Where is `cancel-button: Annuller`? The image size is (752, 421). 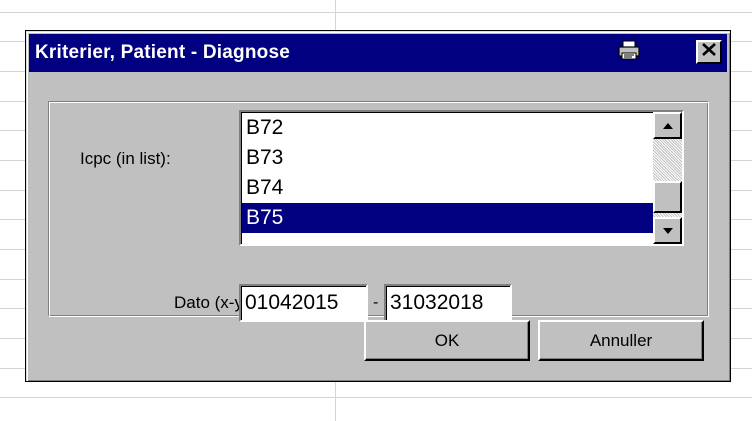
cancel-button: Annuller is located at coordinates (621, 340).